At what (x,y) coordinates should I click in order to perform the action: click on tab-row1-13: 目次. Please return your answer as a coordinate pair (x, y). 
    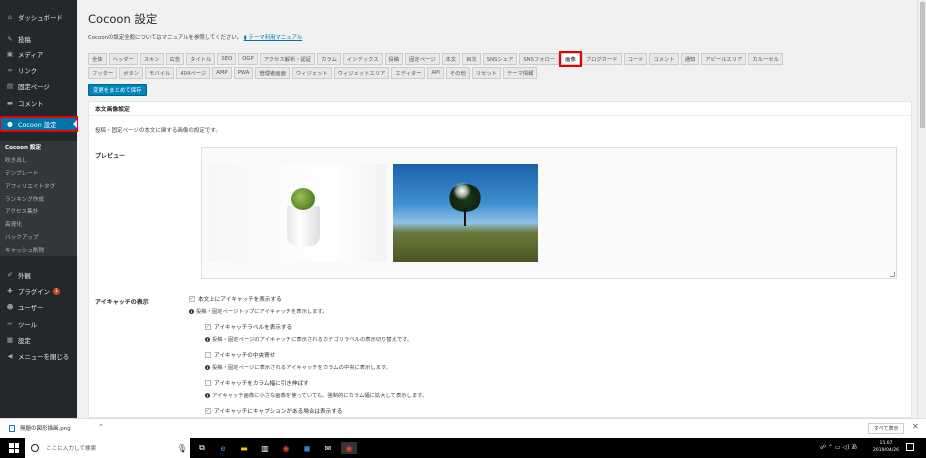
    Looking at the image, I should click on (471, 59).